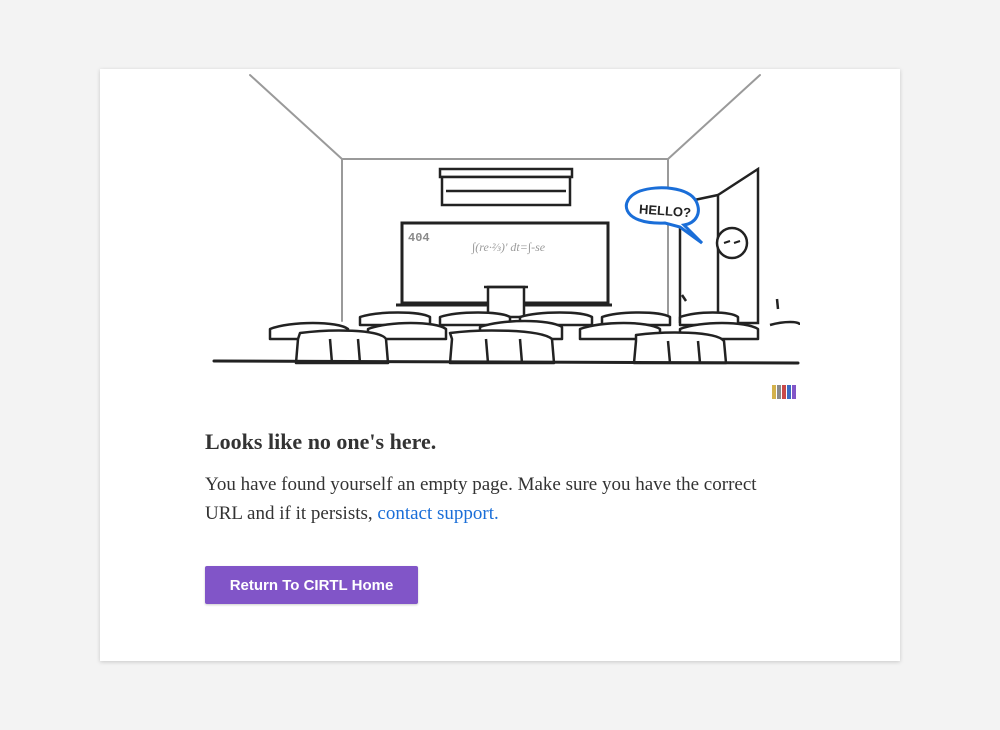  What do you see at coordinates (419, 238) in the screenshot?
I see `board-404-text: 404` at bounding box center [419, 238].